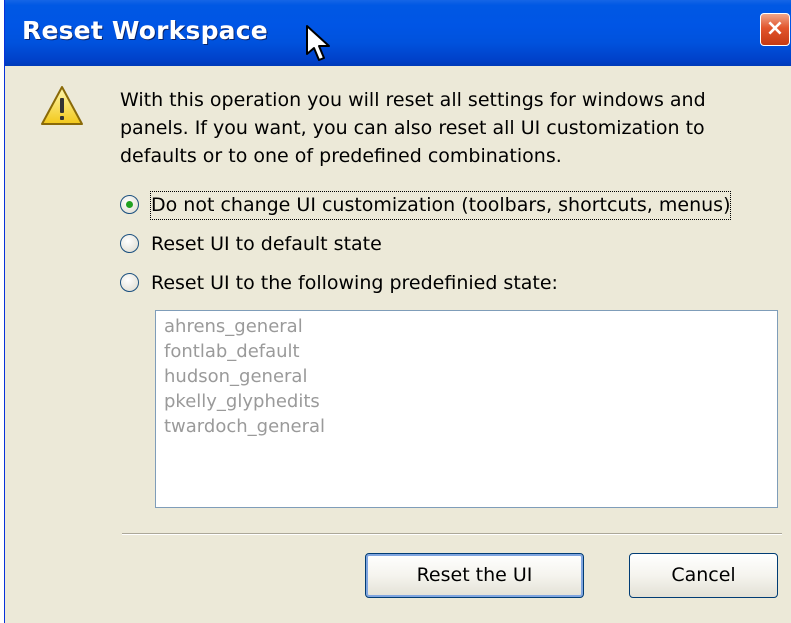 This screenshot has height=623, width=791. I want to click on list-item: ahrens_general, so click(470, 326).